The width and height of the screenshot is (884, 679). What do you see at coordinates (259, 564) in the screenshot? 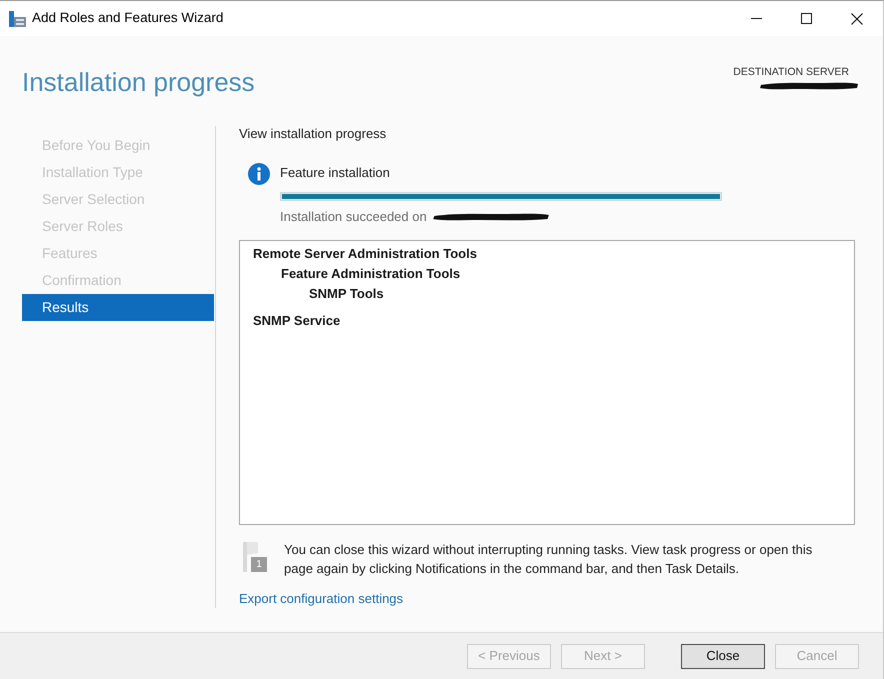
I see `notification-badge: 1` at bounding box center [259, 564].